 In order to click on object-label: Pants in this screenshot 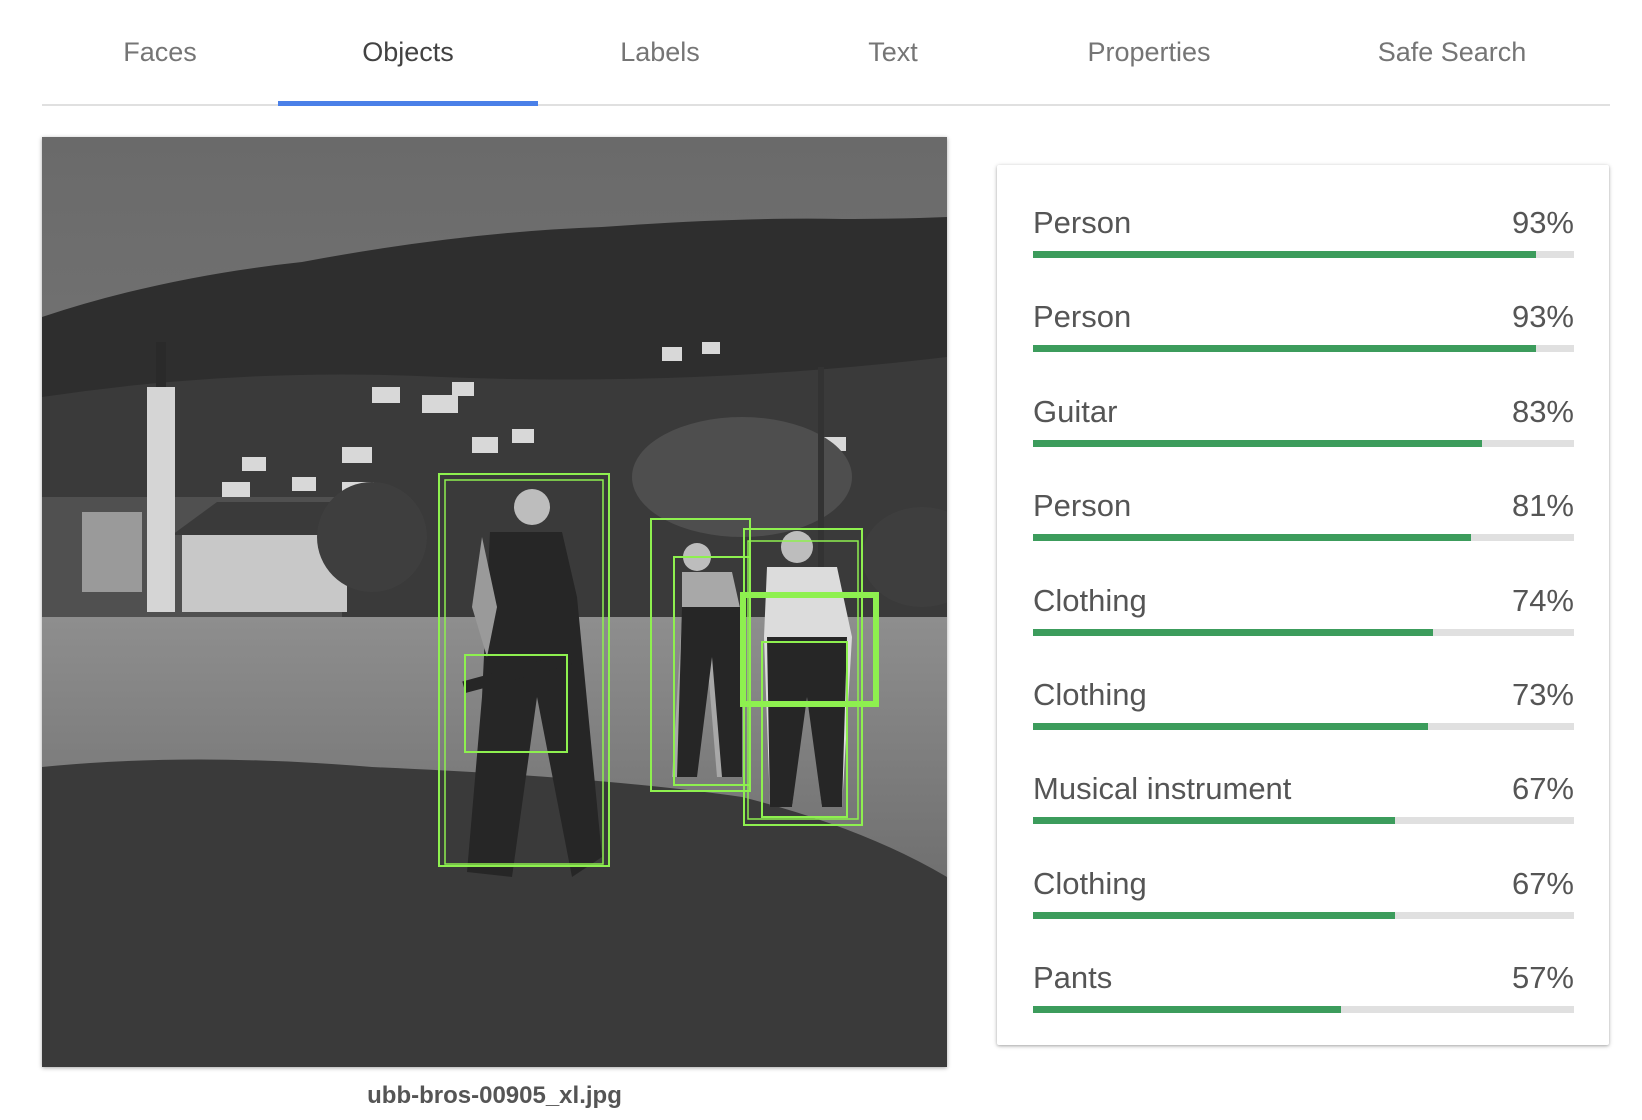, I will do `click(1073, 978)`.